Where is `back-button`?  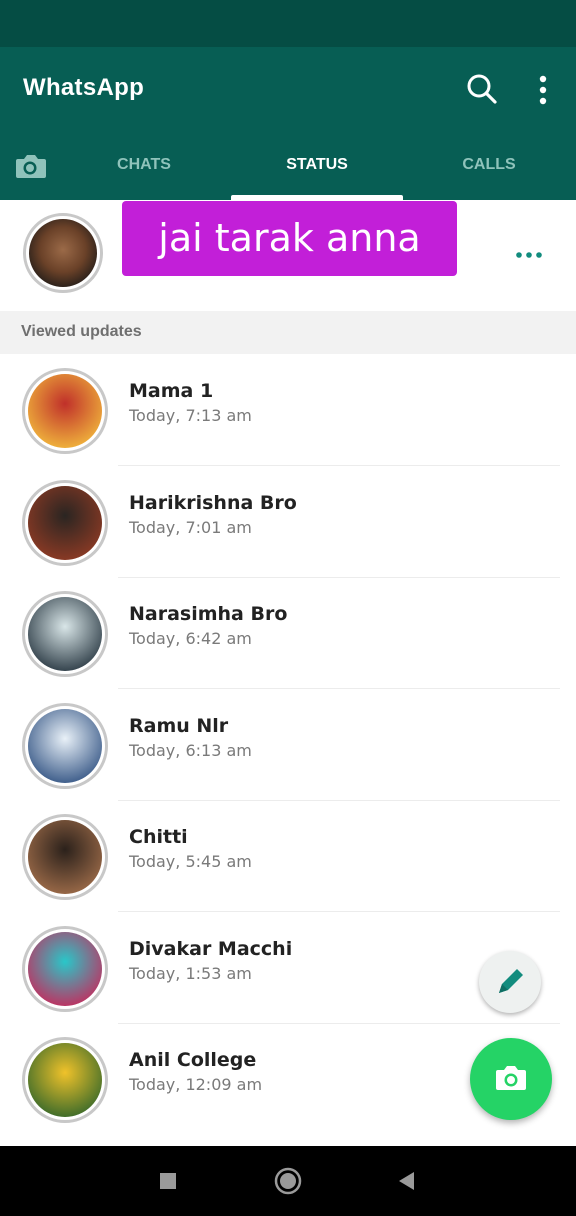 back-button is located at coordinates (406, 1181).